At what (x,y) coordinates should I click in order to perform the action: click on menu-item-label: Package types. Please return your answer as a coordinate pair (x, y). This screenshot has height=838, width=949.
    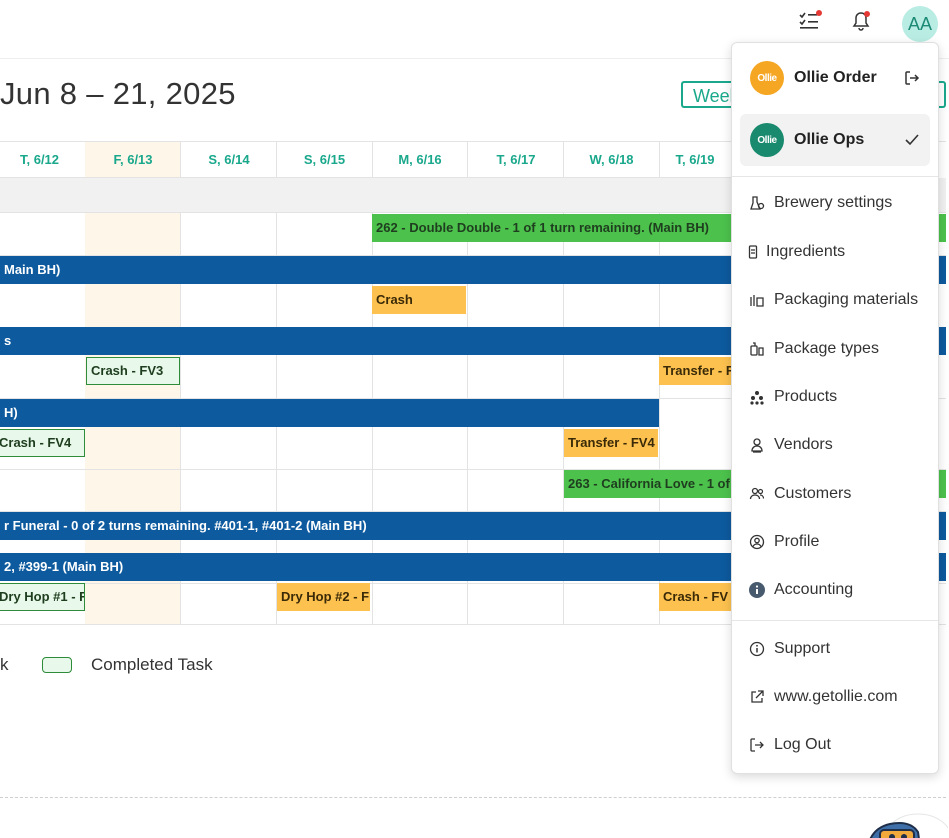
    Looking at the image, I should click on (826, 348).